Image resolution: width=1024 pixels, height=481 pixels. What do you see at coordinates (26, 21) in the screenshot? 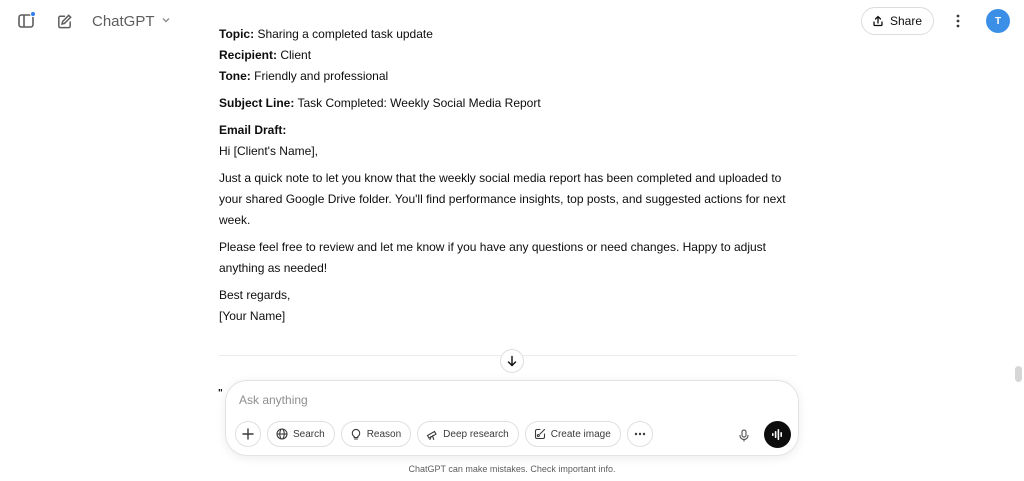
I see `sidebar-toggle-button` at bounding box center [26, 21].